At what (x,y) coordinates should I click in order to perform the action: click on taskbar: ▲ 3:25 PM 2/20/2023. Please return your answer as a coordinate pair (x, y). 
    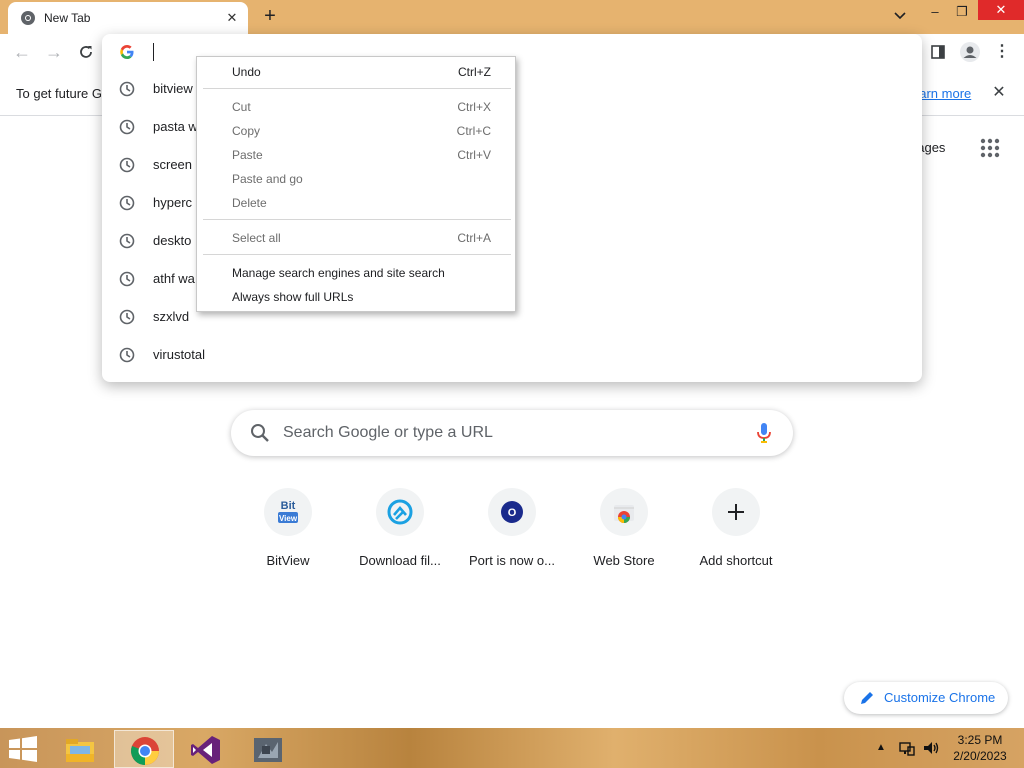
    Looking at the image, I should click on (512, 748).